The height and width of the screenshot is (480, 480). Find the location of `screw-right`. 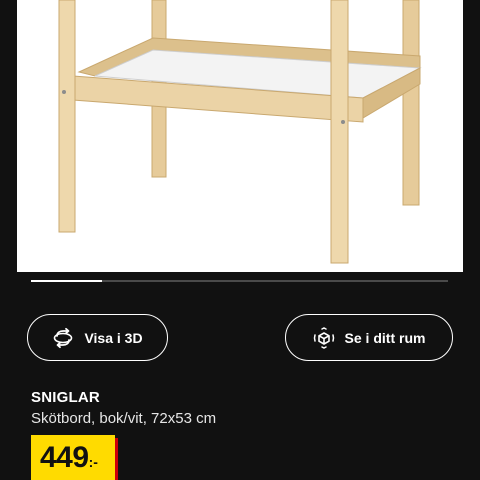

screw-right is located at coordinates (343, 122).